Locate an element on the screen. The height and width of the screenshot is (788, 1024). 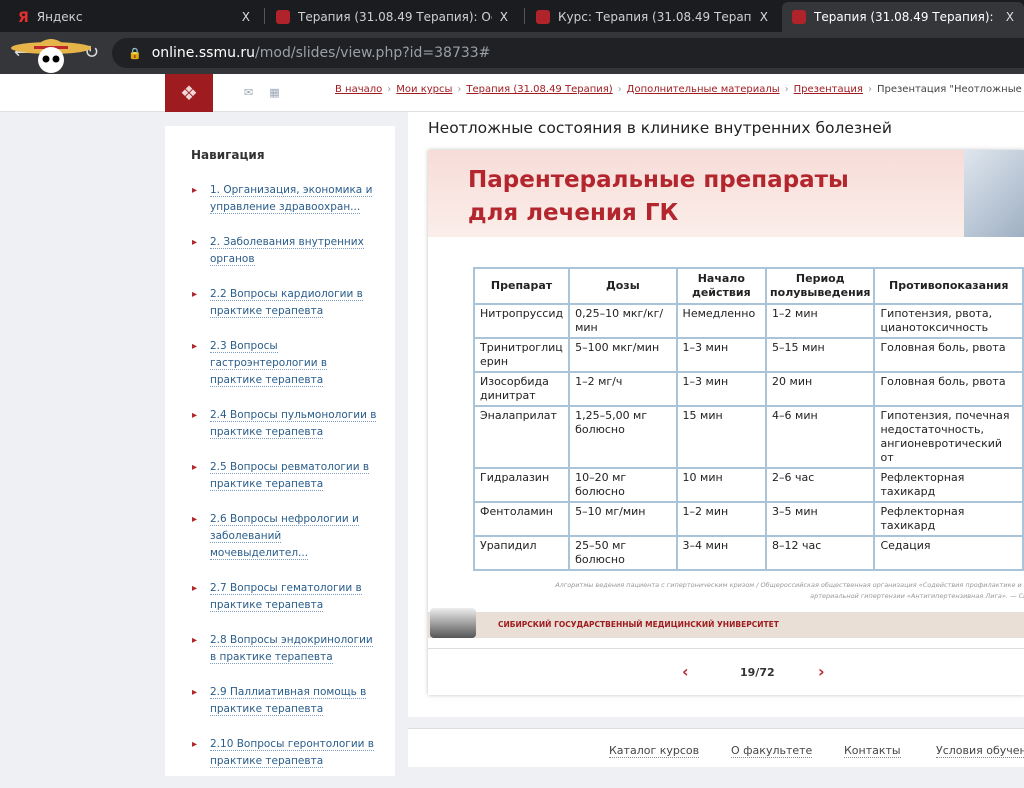
table-cell: 1–2 мг/ч is located at coordinates (623, 389).